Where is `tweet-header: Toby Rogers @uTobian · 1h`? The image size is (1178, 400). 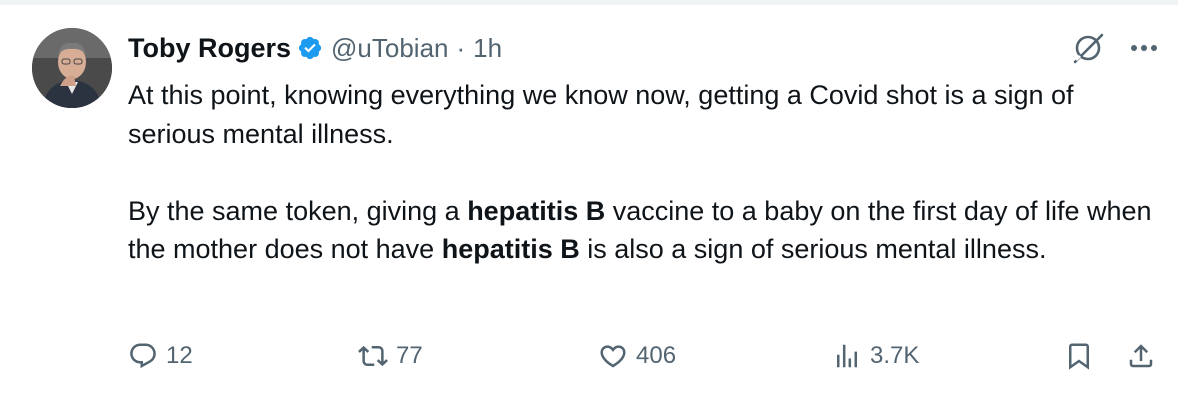
tweet-header: Toby Rogers @uTobian · 1h is located at coordinates (315, 48).